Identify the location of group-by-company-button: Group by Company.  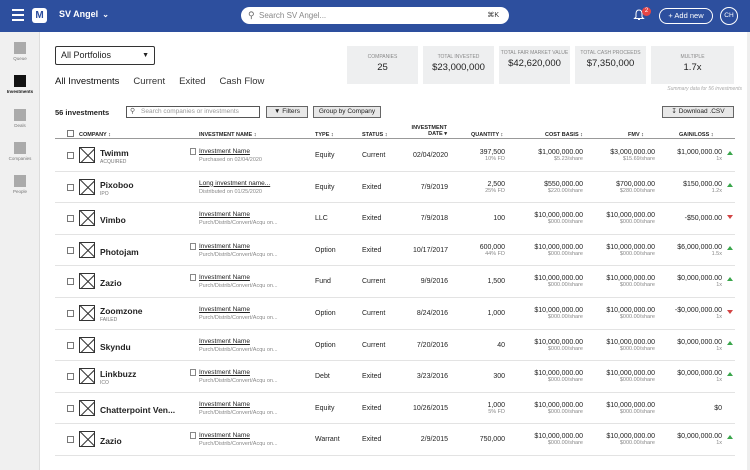
(347, 112).